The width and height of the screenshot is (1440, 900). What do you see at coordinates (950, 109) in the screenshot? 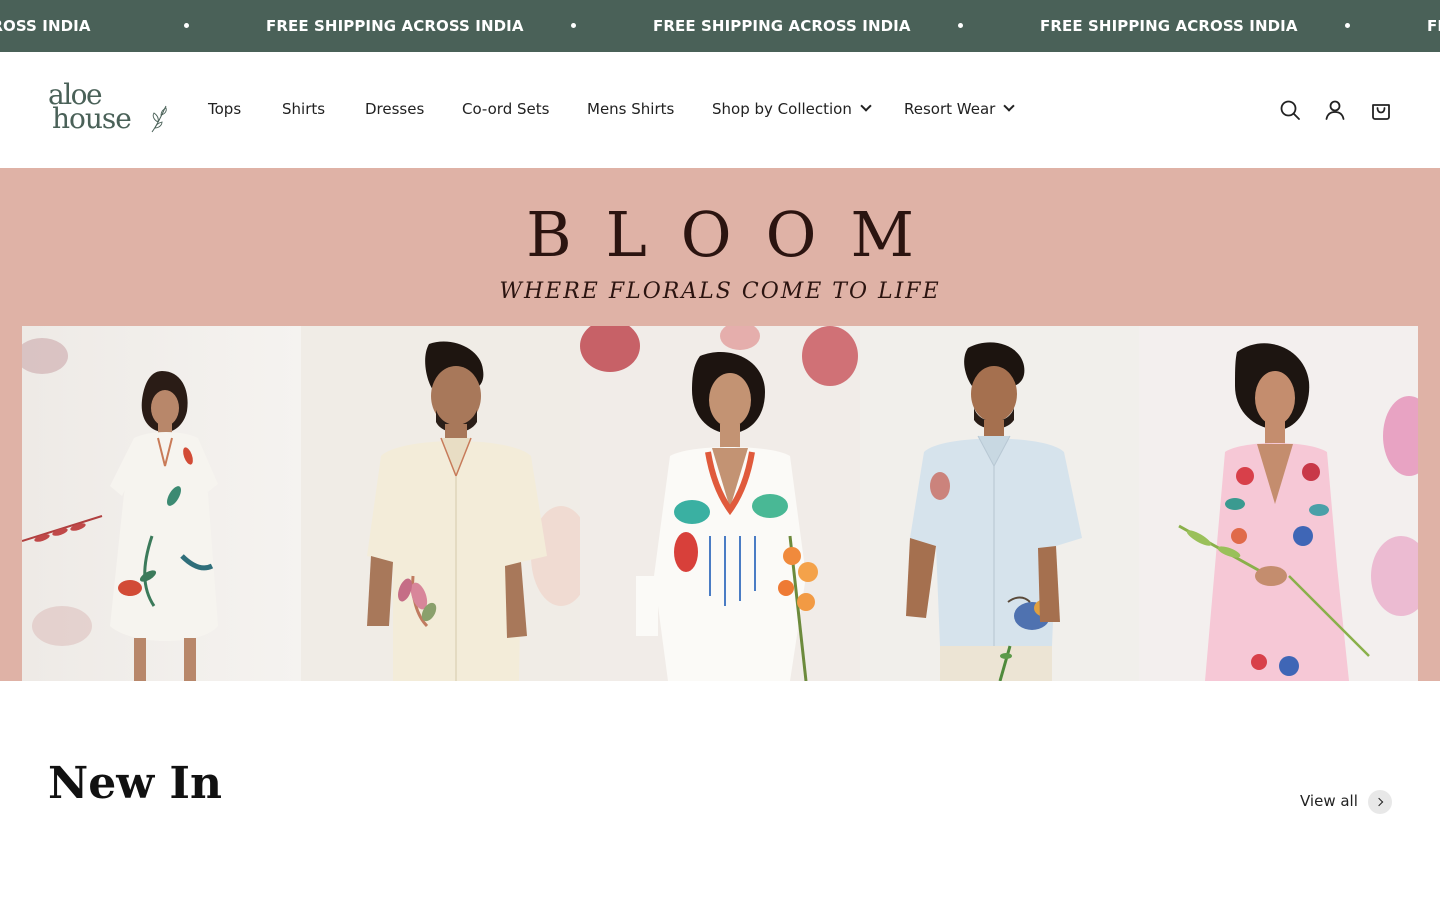
I see `nav-label: Resort Wear` at bounding box center [950, 109].